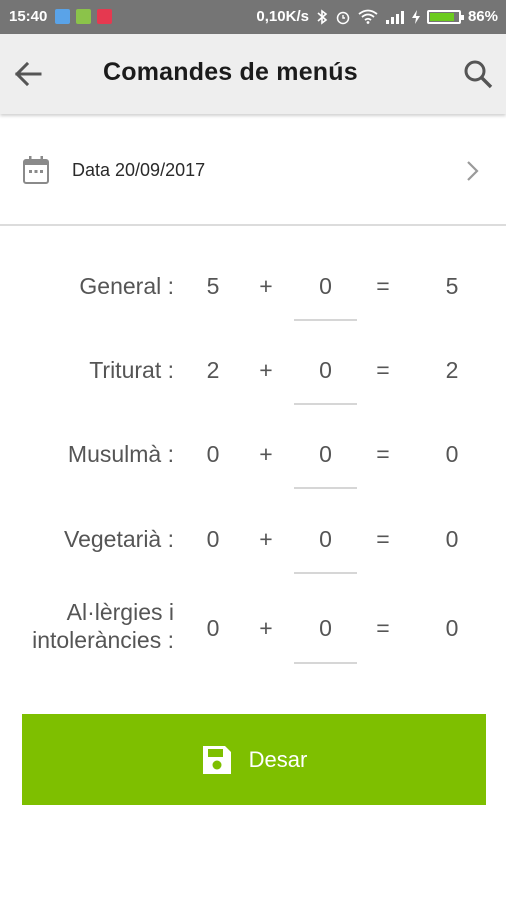 This screenshot has width=506, height=900. I want to click on status-right: 0,10K/s 86%, so click(377, 16).